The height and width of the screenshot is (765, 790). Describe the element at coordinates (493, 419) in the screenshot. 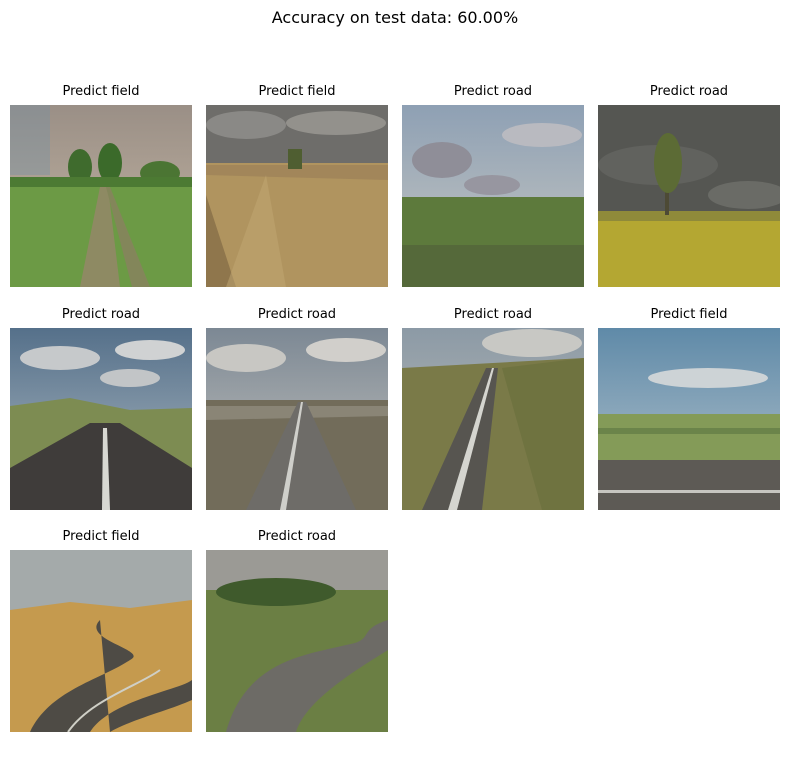

I see `photo-curving-road-hill` at that location.